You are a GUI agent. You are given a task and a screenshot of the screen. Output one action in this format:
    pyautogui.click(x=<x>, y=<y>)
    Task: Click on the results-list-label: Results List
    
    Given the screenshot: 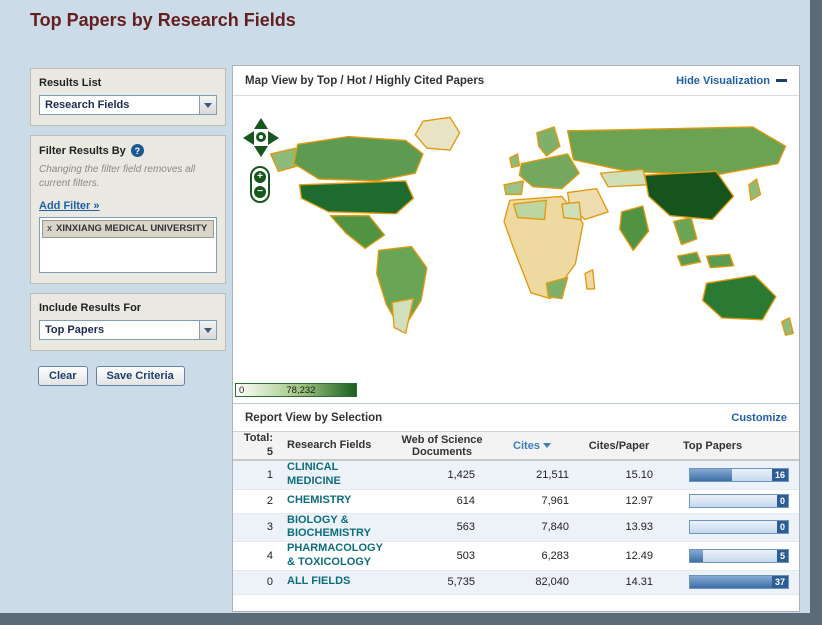 What is the action you would take?
    pyautogui.click(x=70, y=83)
    